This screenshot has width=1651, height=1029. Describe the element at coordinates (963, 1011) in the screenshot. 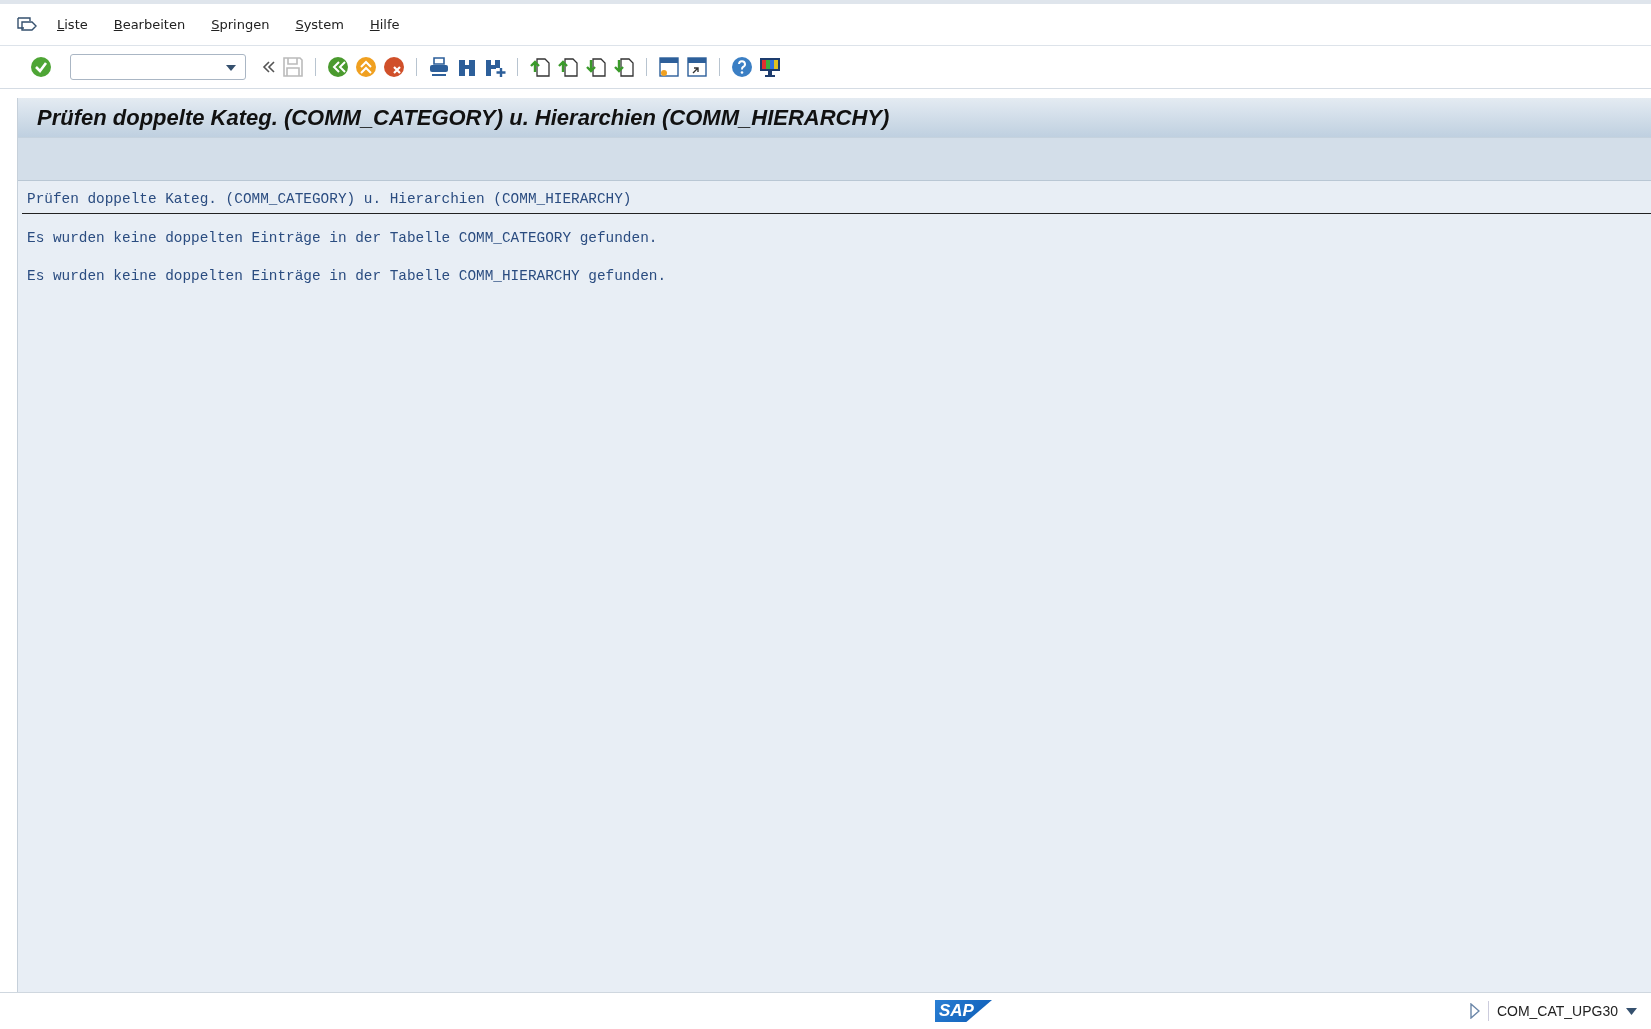

I see `logo: SAP` at that location.